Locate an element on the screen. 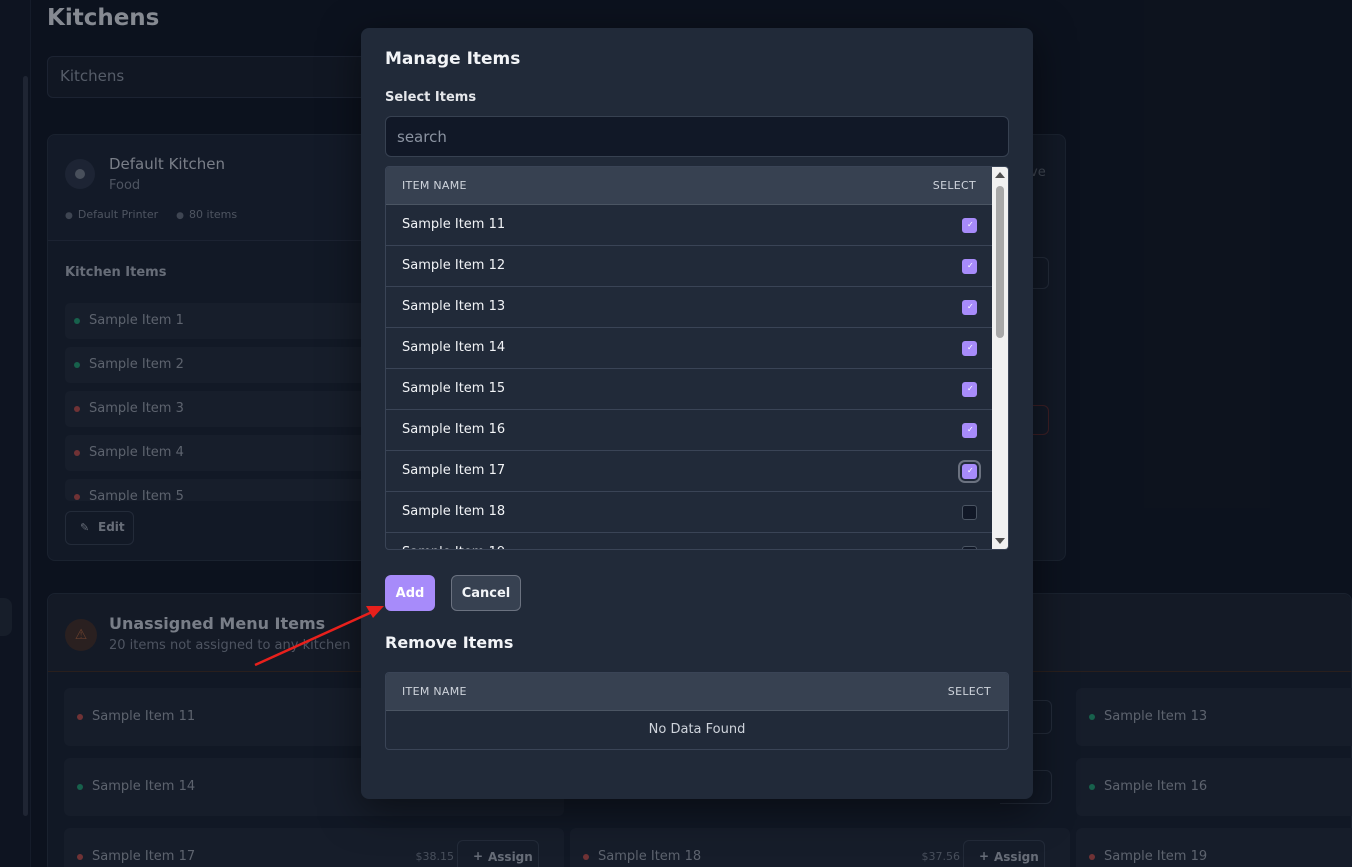  search-input is located at coordinates (697, 136).